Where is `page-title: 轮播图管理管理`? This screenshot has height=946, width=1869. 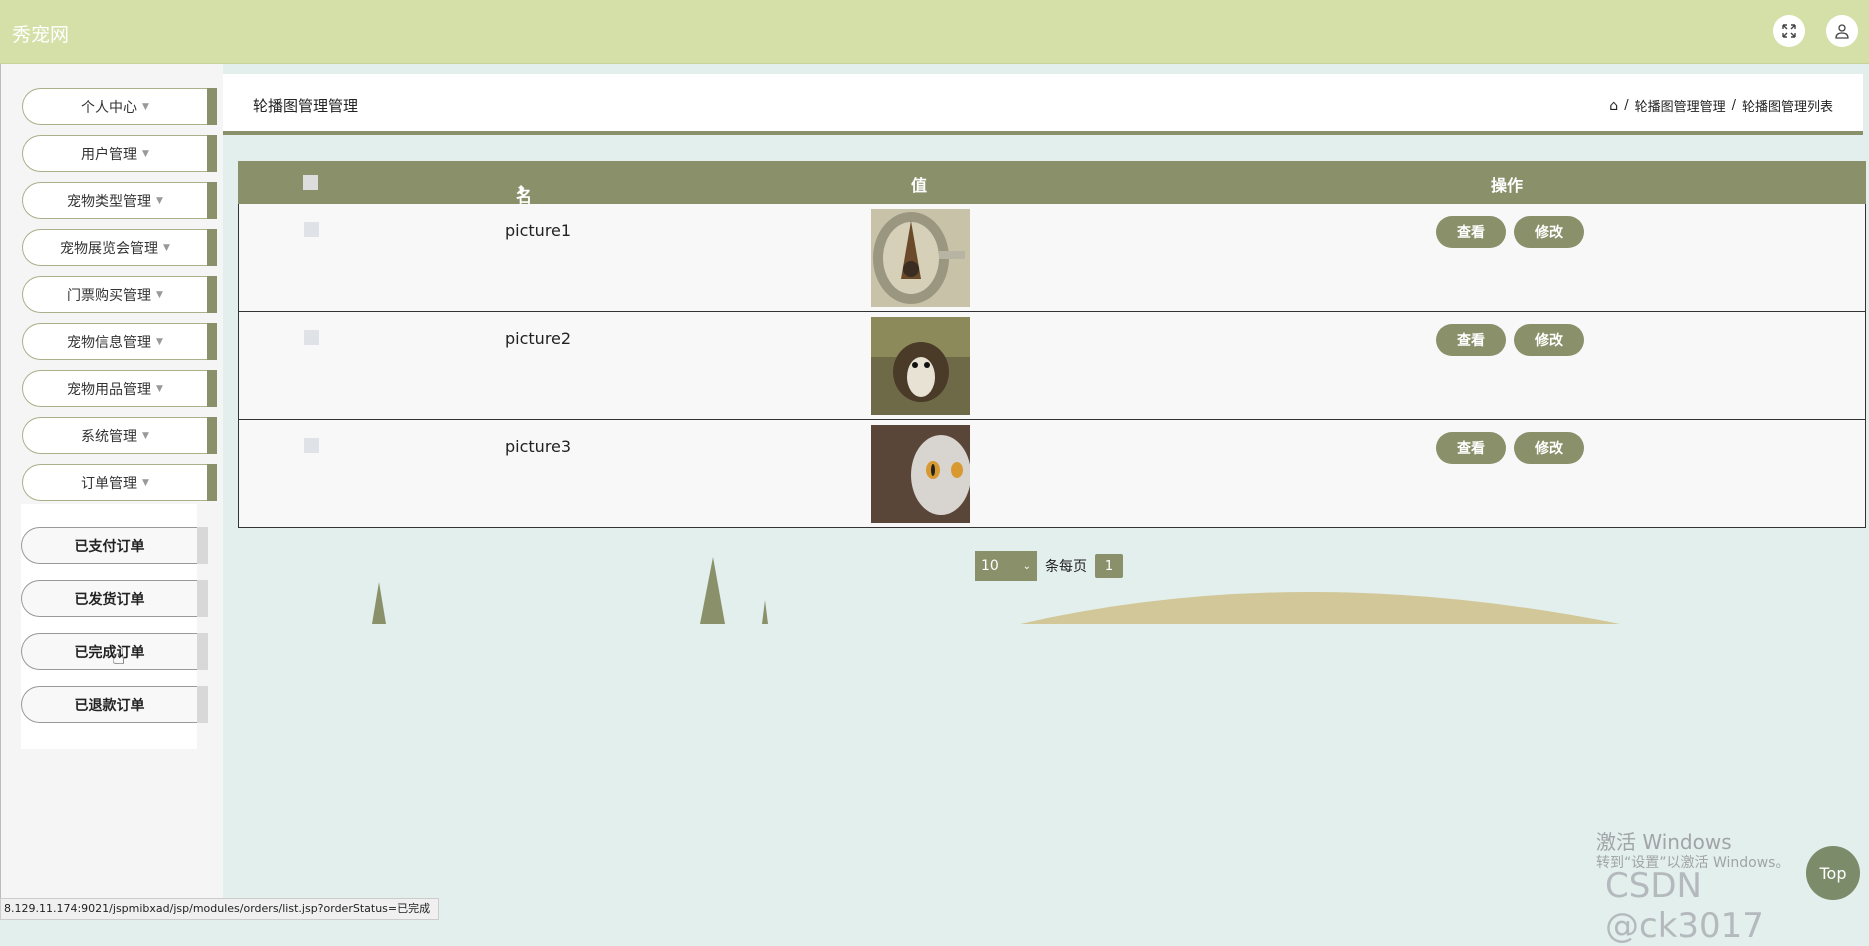
page-title: 轮播图管理管理 is located at coordinates (306, 106).